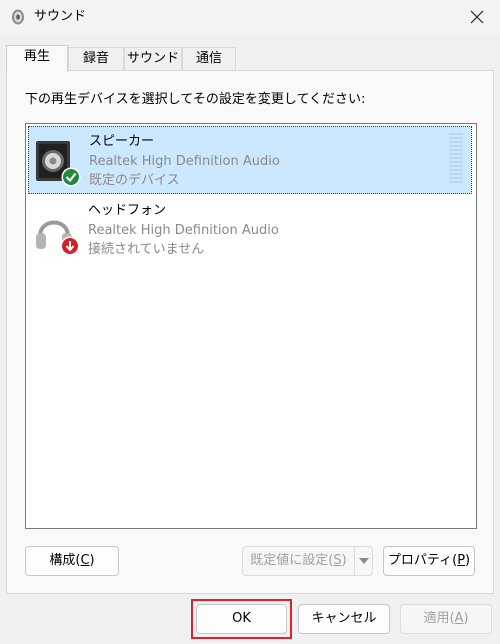 The image size is (500, 644). What do you see at coordinates (153, 59) in the screenshot?
I see `tab-sounds: サウンド` at bounding box center [153, 59].